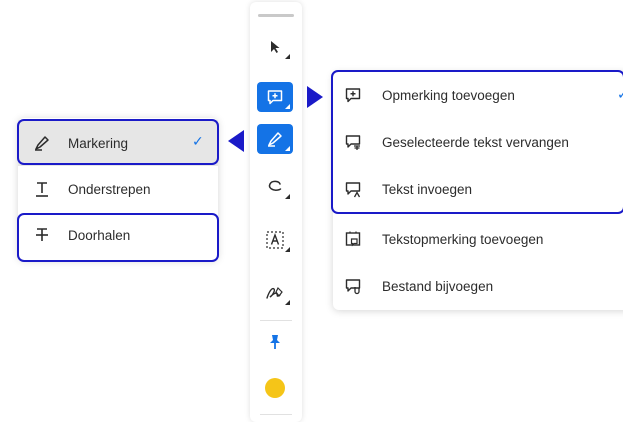 The image size is (623, 422). I want to click on pin-icon, so click(275, 342).